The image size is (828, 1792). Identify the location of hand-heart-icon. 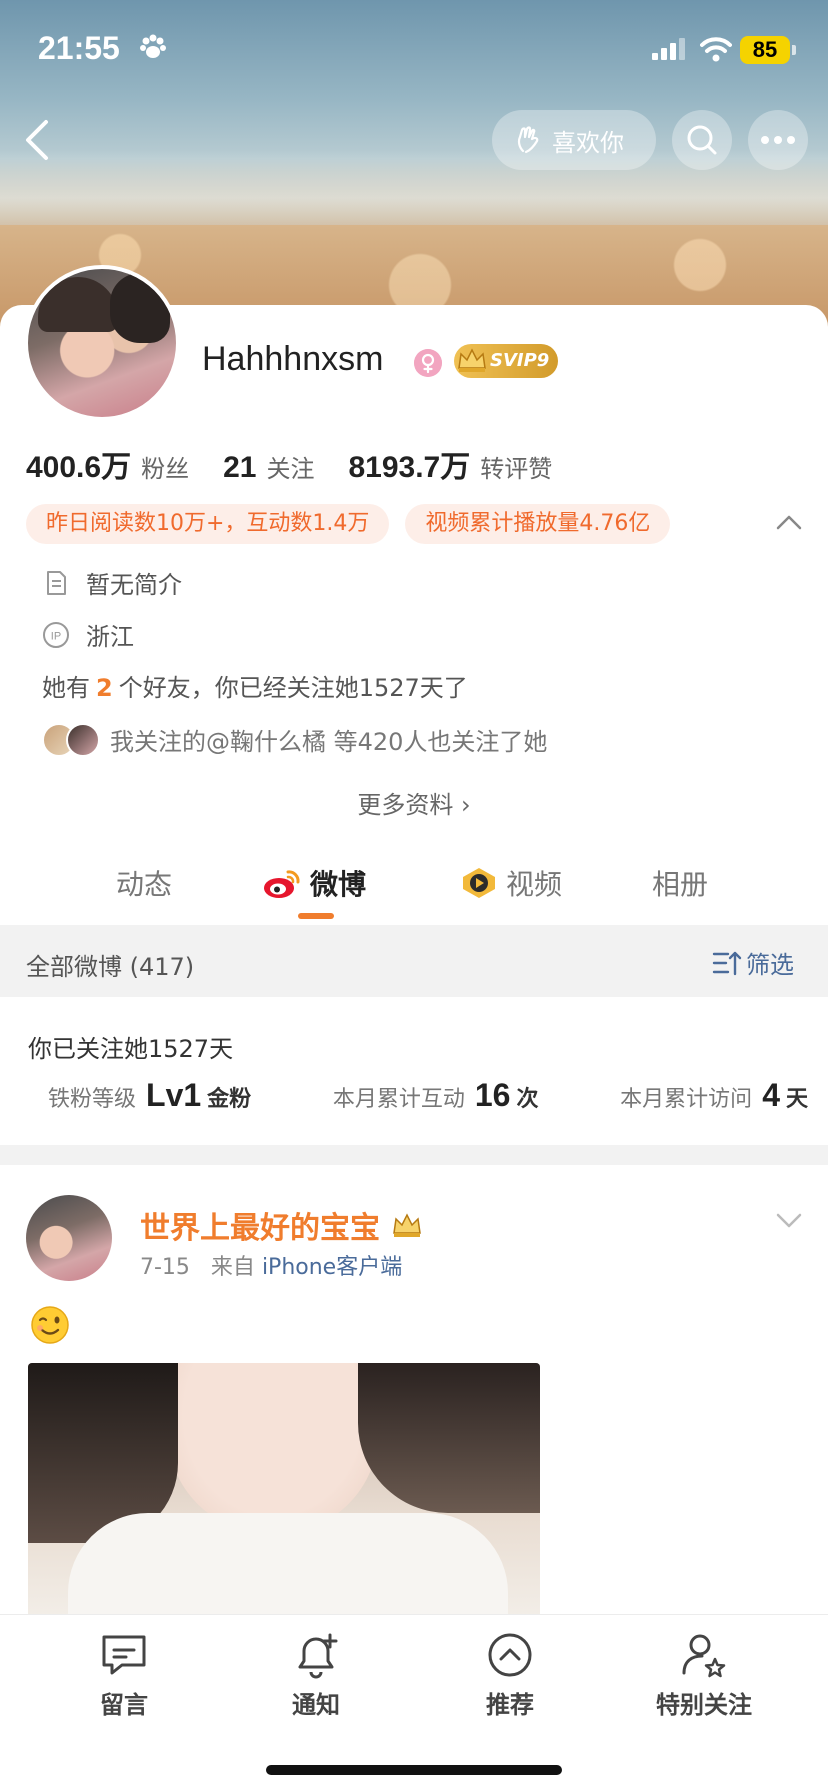
(528, 140).